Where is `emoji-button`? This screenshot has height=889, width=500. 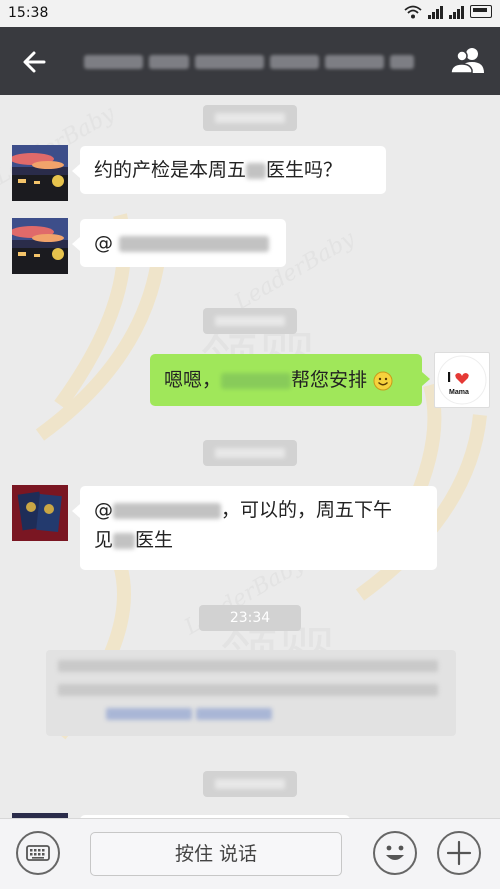
emoji-button is located at coordinates (395, 853).